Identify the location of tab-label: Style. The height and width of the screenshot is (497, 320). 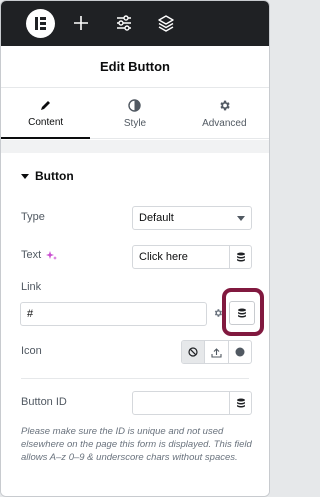
(135, 123).